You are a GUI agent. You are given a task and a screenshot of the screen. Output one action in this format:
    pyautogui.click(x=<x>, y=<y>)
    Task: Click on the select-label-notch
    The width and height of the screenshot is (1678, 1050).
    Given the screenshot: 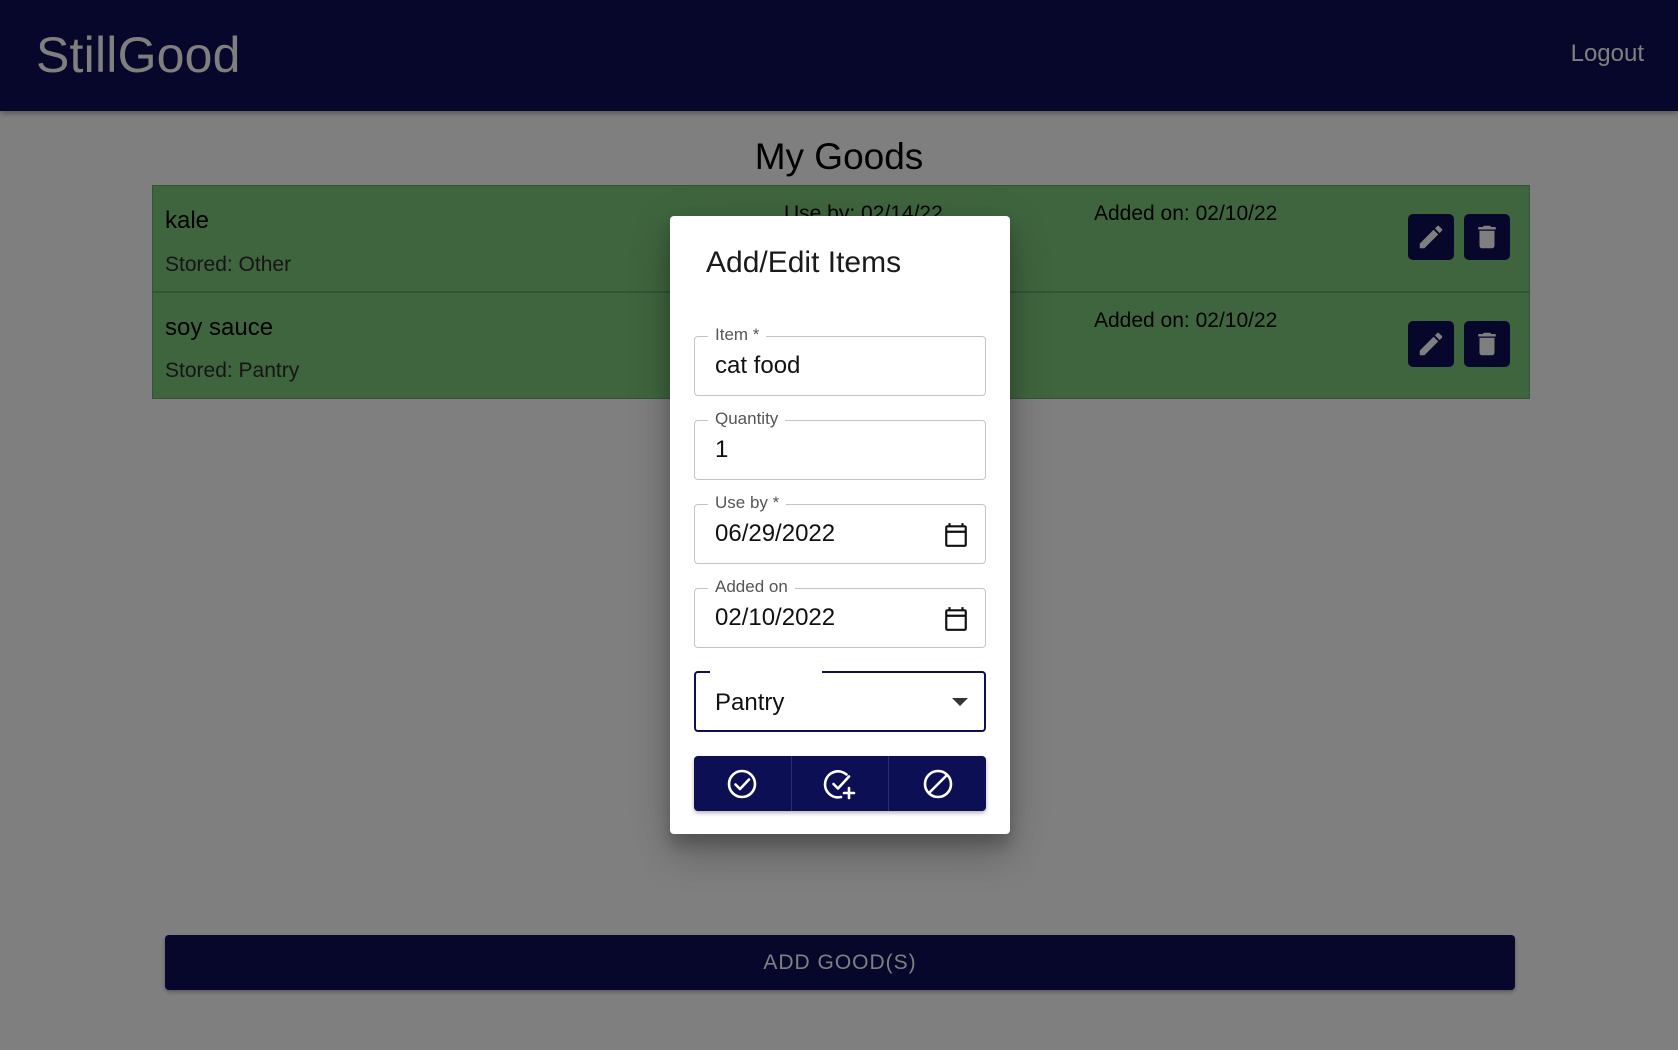 What is the action you would take?
    pyautogui.click(x=766, y=672)
    